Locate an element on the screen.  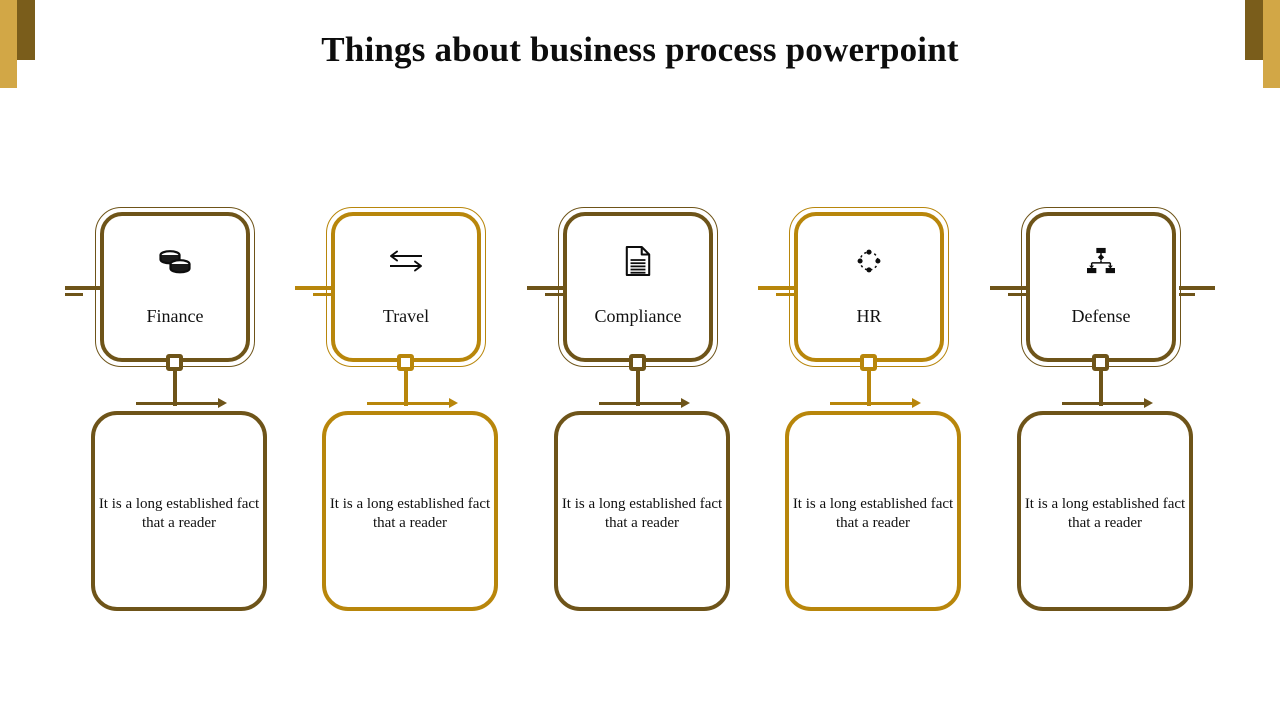
step-label: Defense is located at coordinates (1101, 316).